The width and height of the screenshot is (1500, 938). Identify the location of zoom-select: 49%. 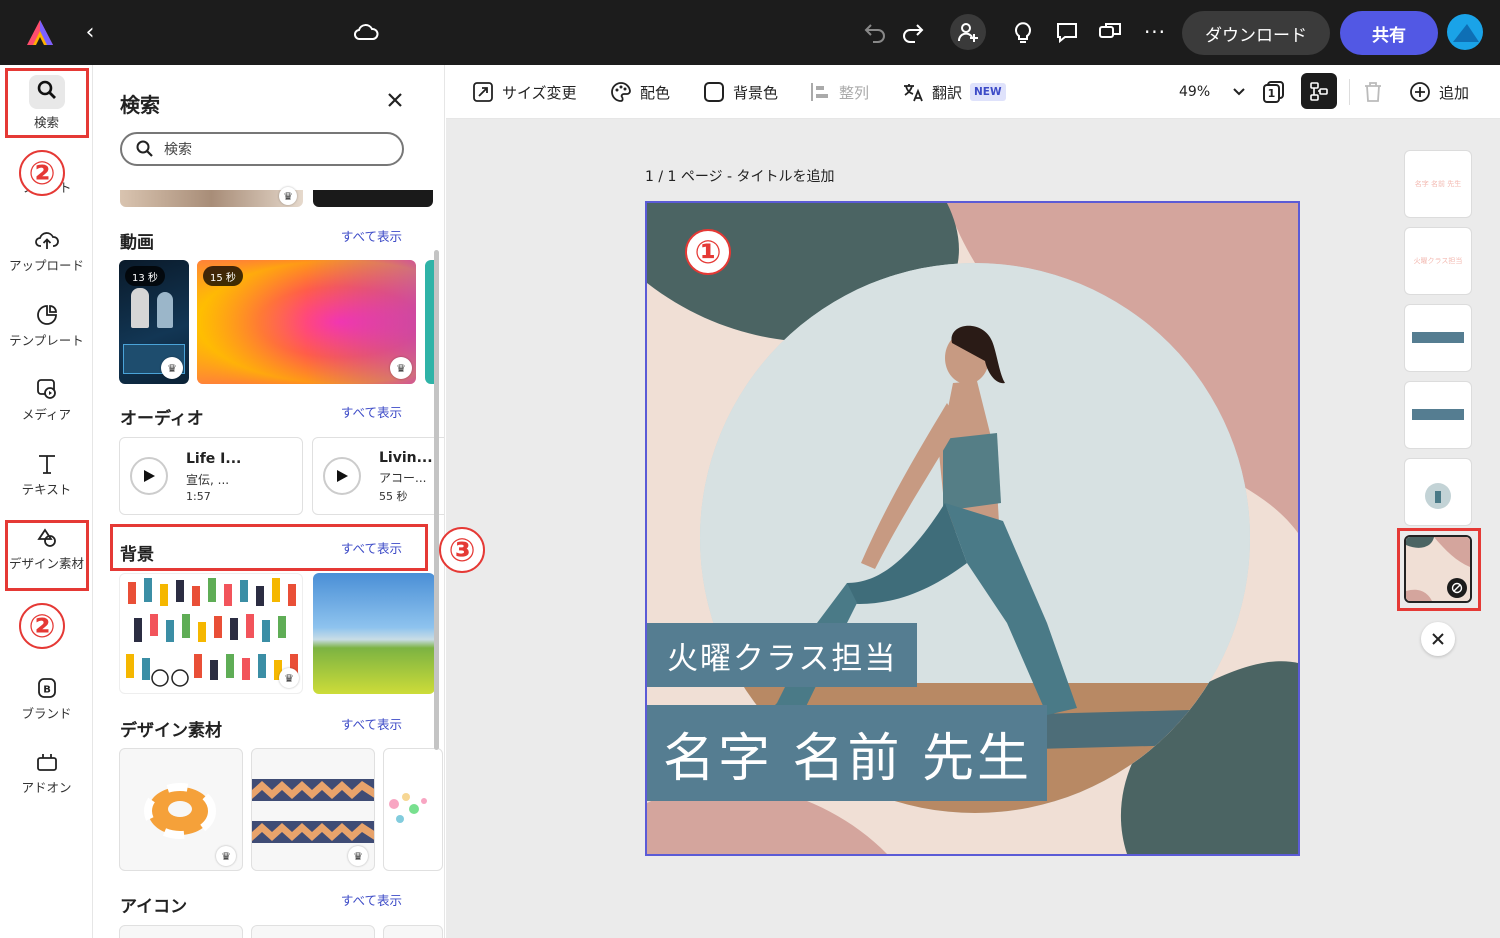
(1212, 92).